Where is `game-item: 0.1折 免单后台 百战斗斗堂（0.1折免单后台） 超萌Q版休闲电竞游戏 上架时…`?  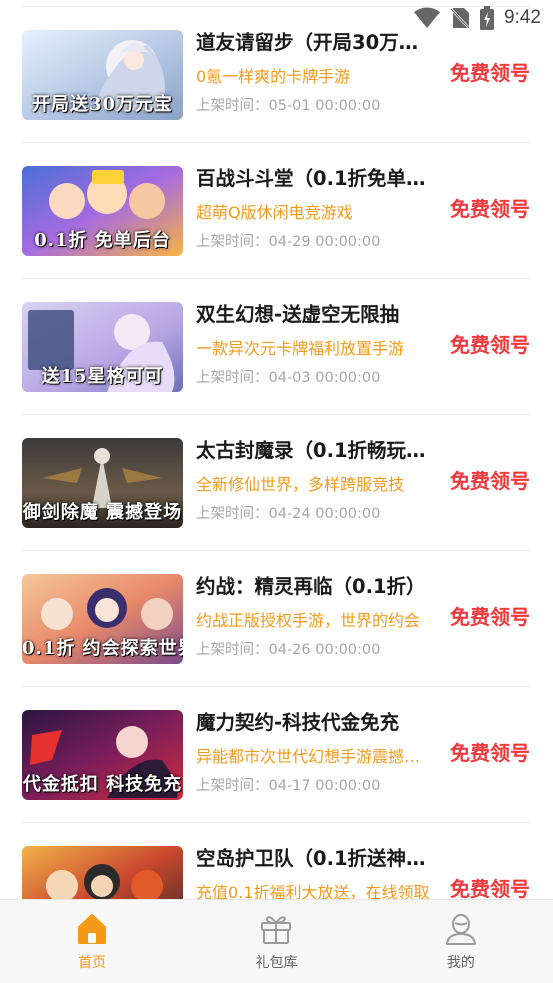
game-item: 0.1折 免单后台 百战斗斗堂（0.1折免单后台） 超萌Q版休闲电竞游戏 上架时… is located at coordinates (276, 211).